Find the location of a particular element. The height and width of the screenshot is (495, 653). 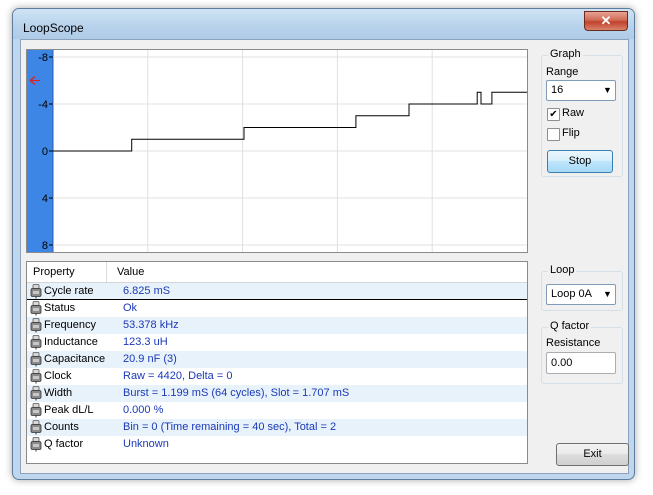

flip-checkbox is located at coordinates (553, 134).